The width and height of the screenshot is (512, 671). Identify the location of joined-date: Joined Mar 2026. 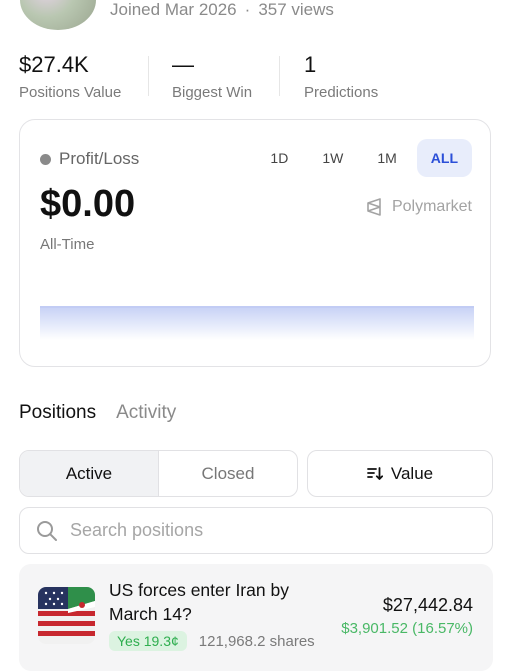
(173, 9).